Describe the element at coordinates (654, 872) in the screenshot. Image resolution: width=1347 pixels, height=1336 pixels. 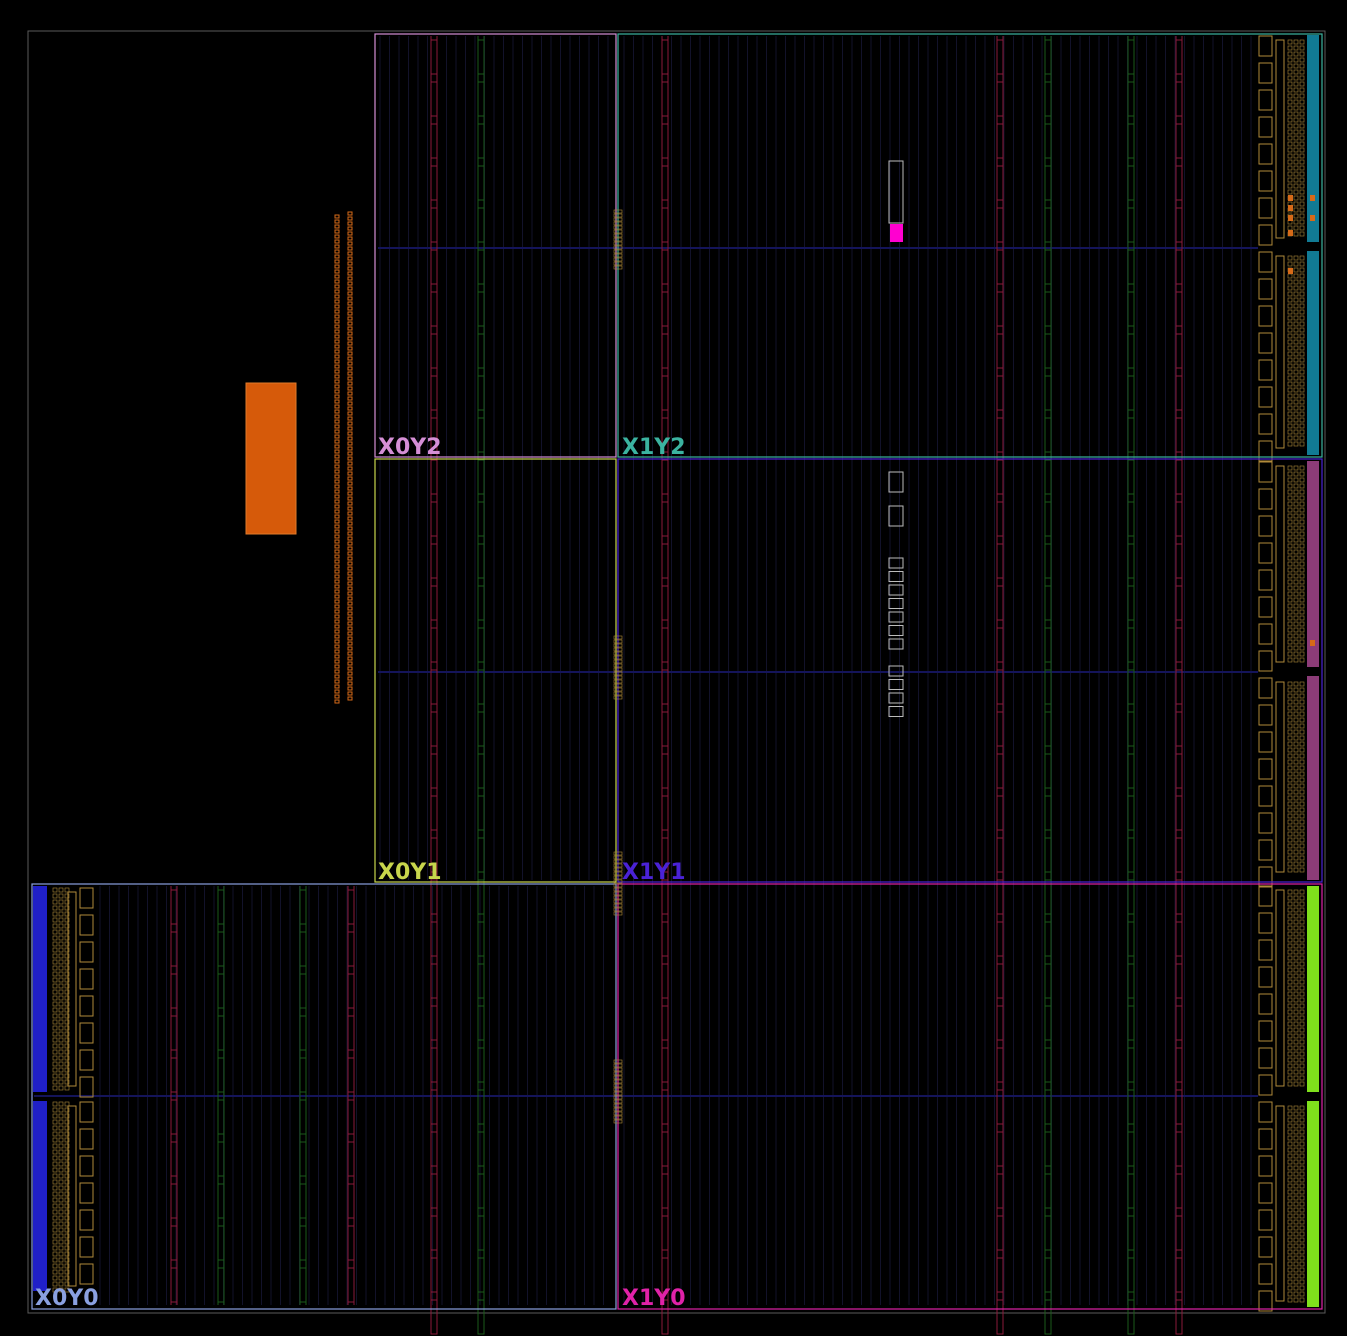
I see `region-label-x1y1: X1Y1` at that location.